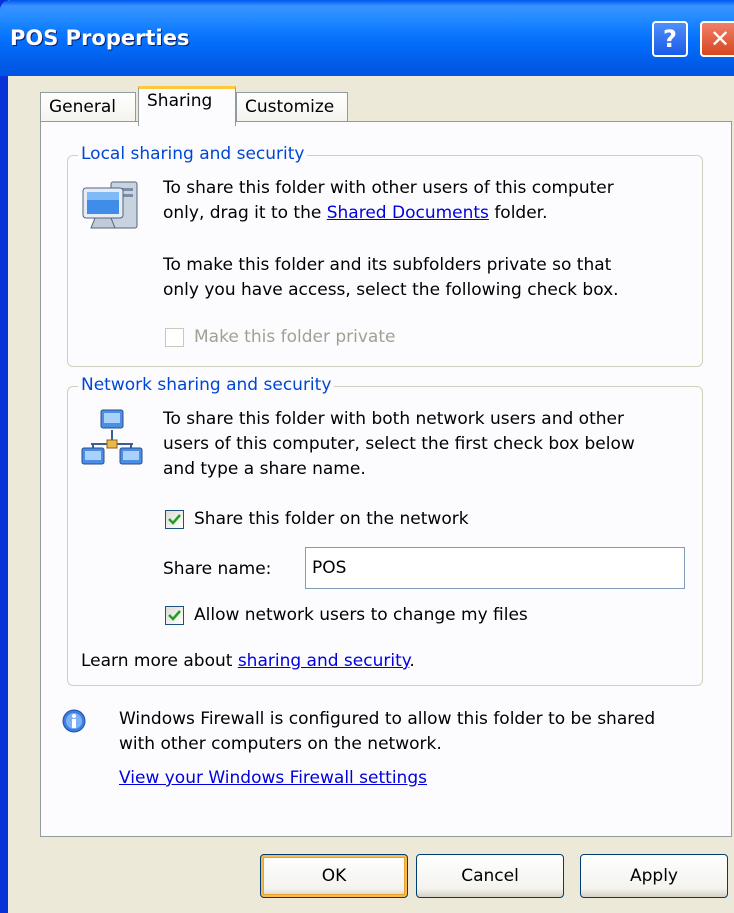 The height and width of the screenshot is (913, 734). Describe the element at coordinates (280, 744) in the screenshot. I see `firewall-text-line2: with other computers on the network.` at that location.